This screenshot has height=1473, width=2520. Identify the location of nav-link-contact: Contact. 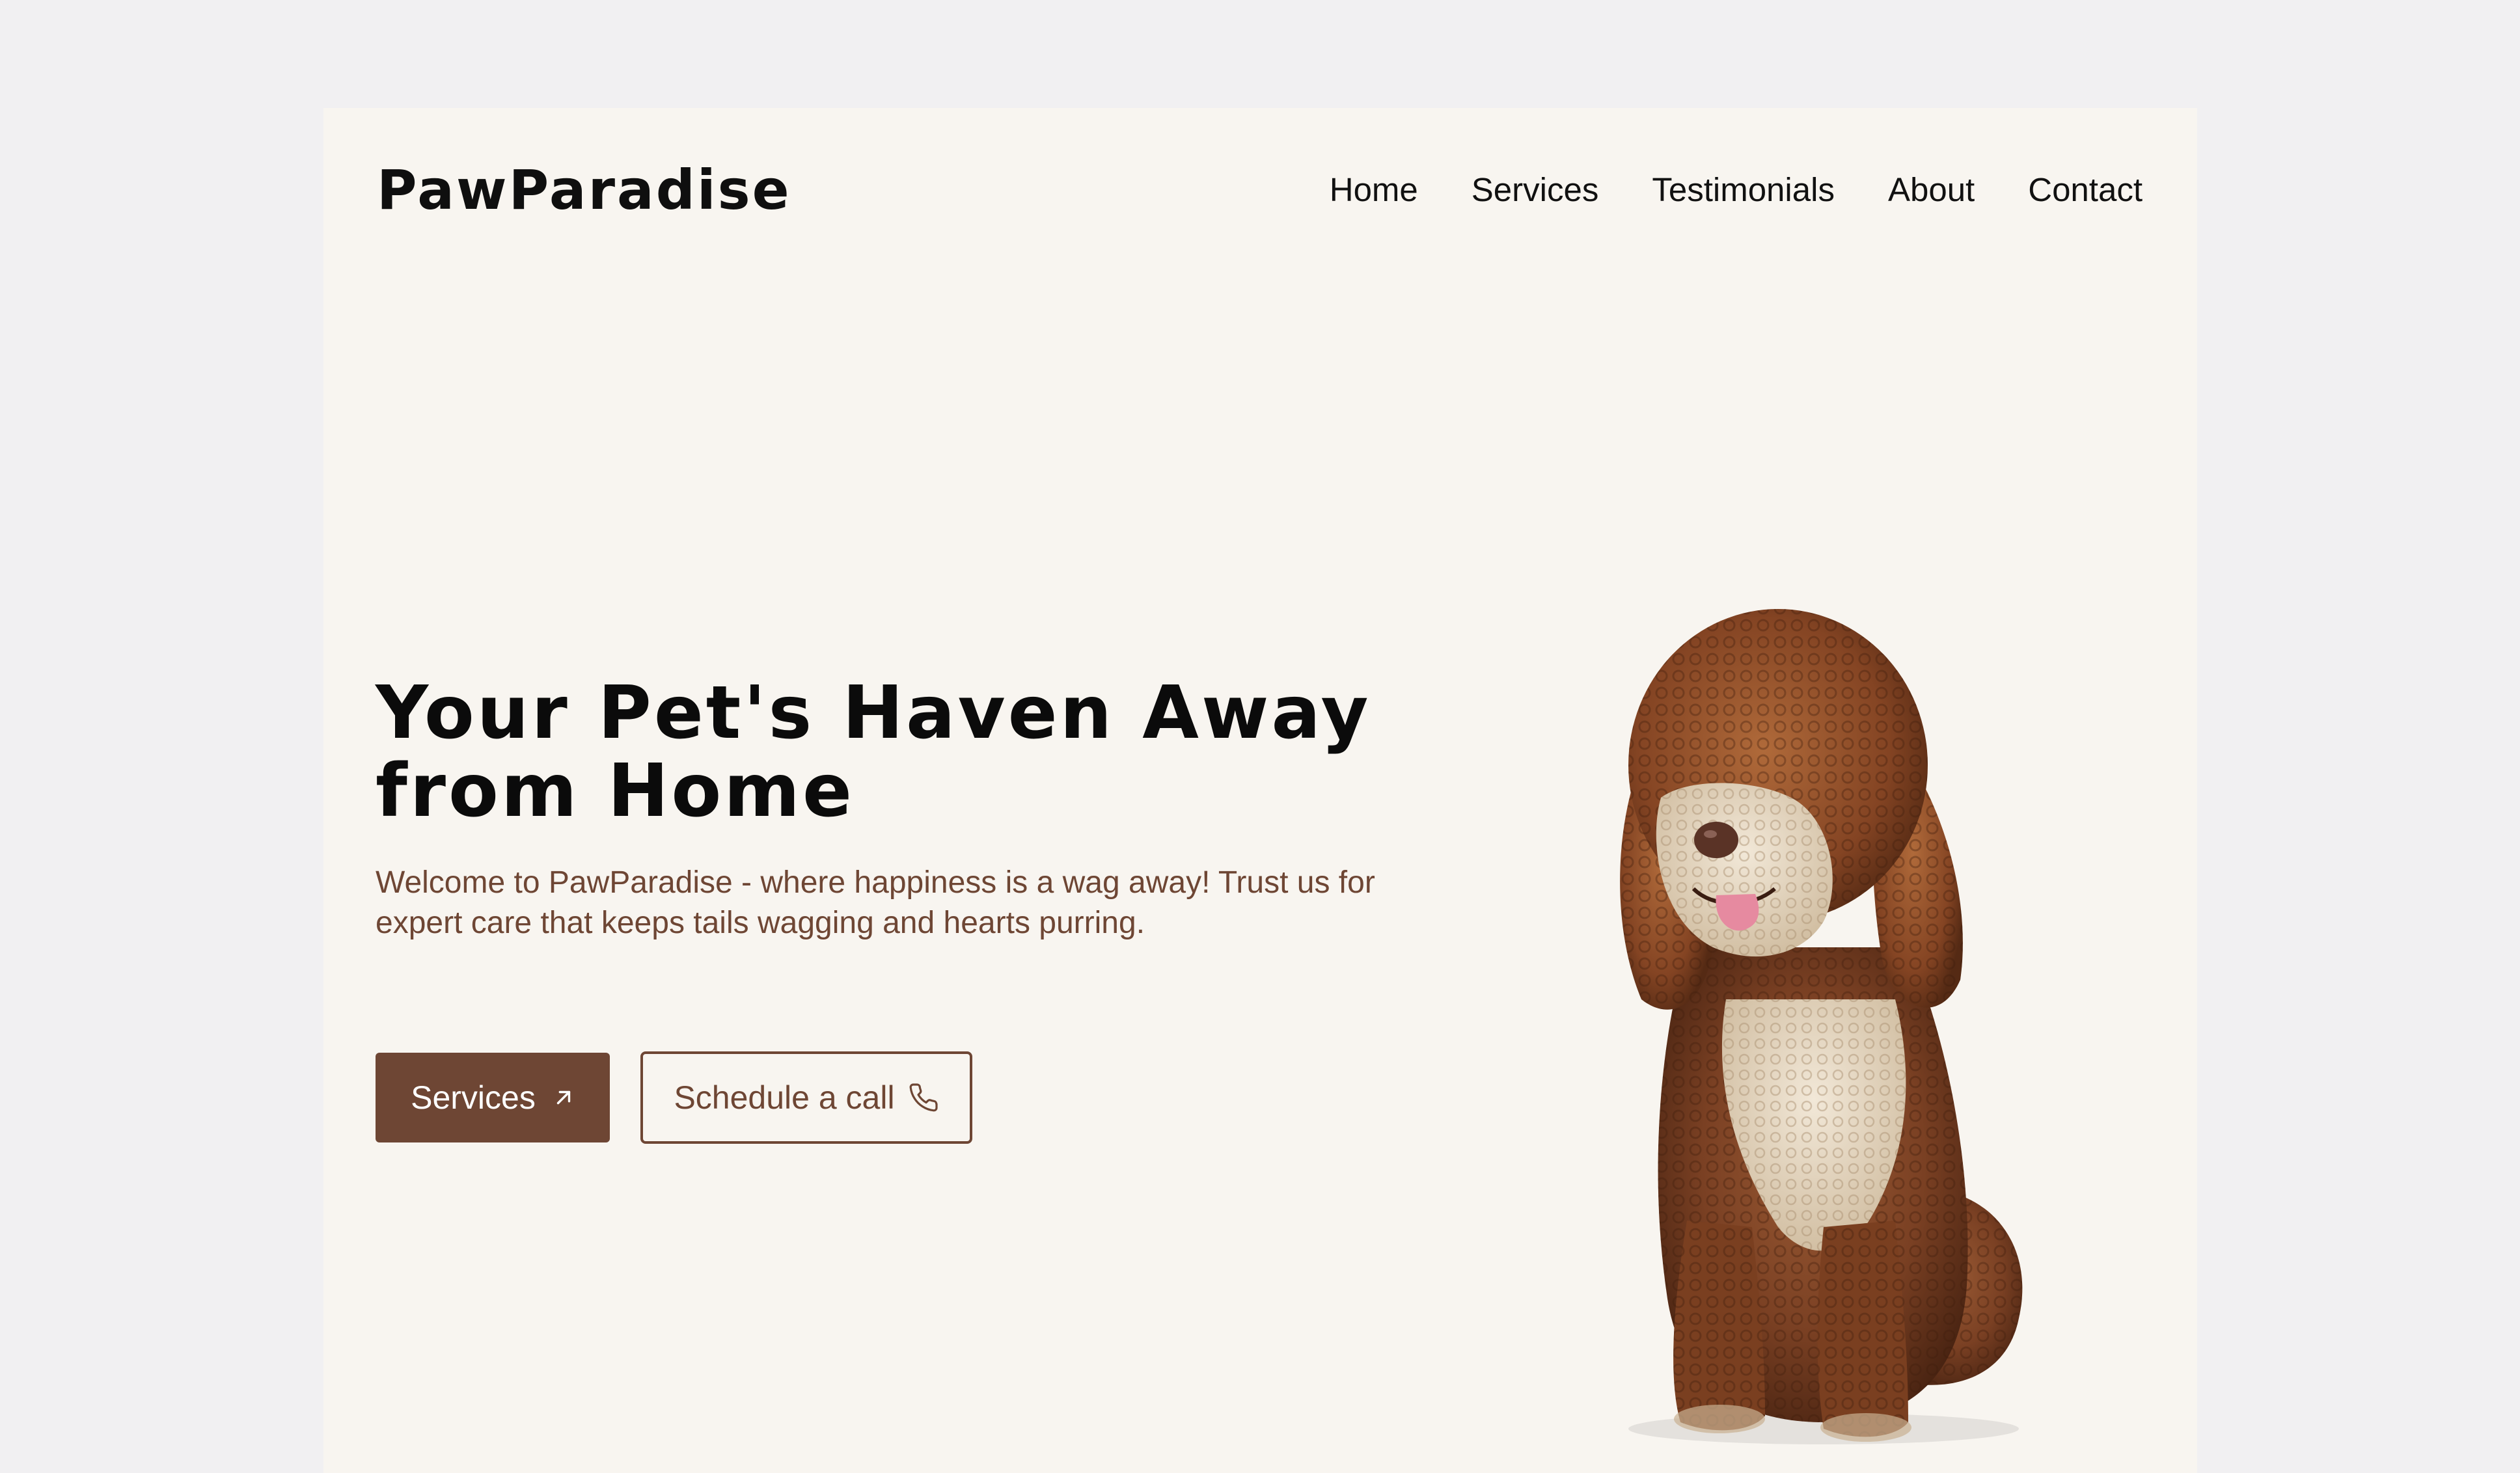
(2085, 189).